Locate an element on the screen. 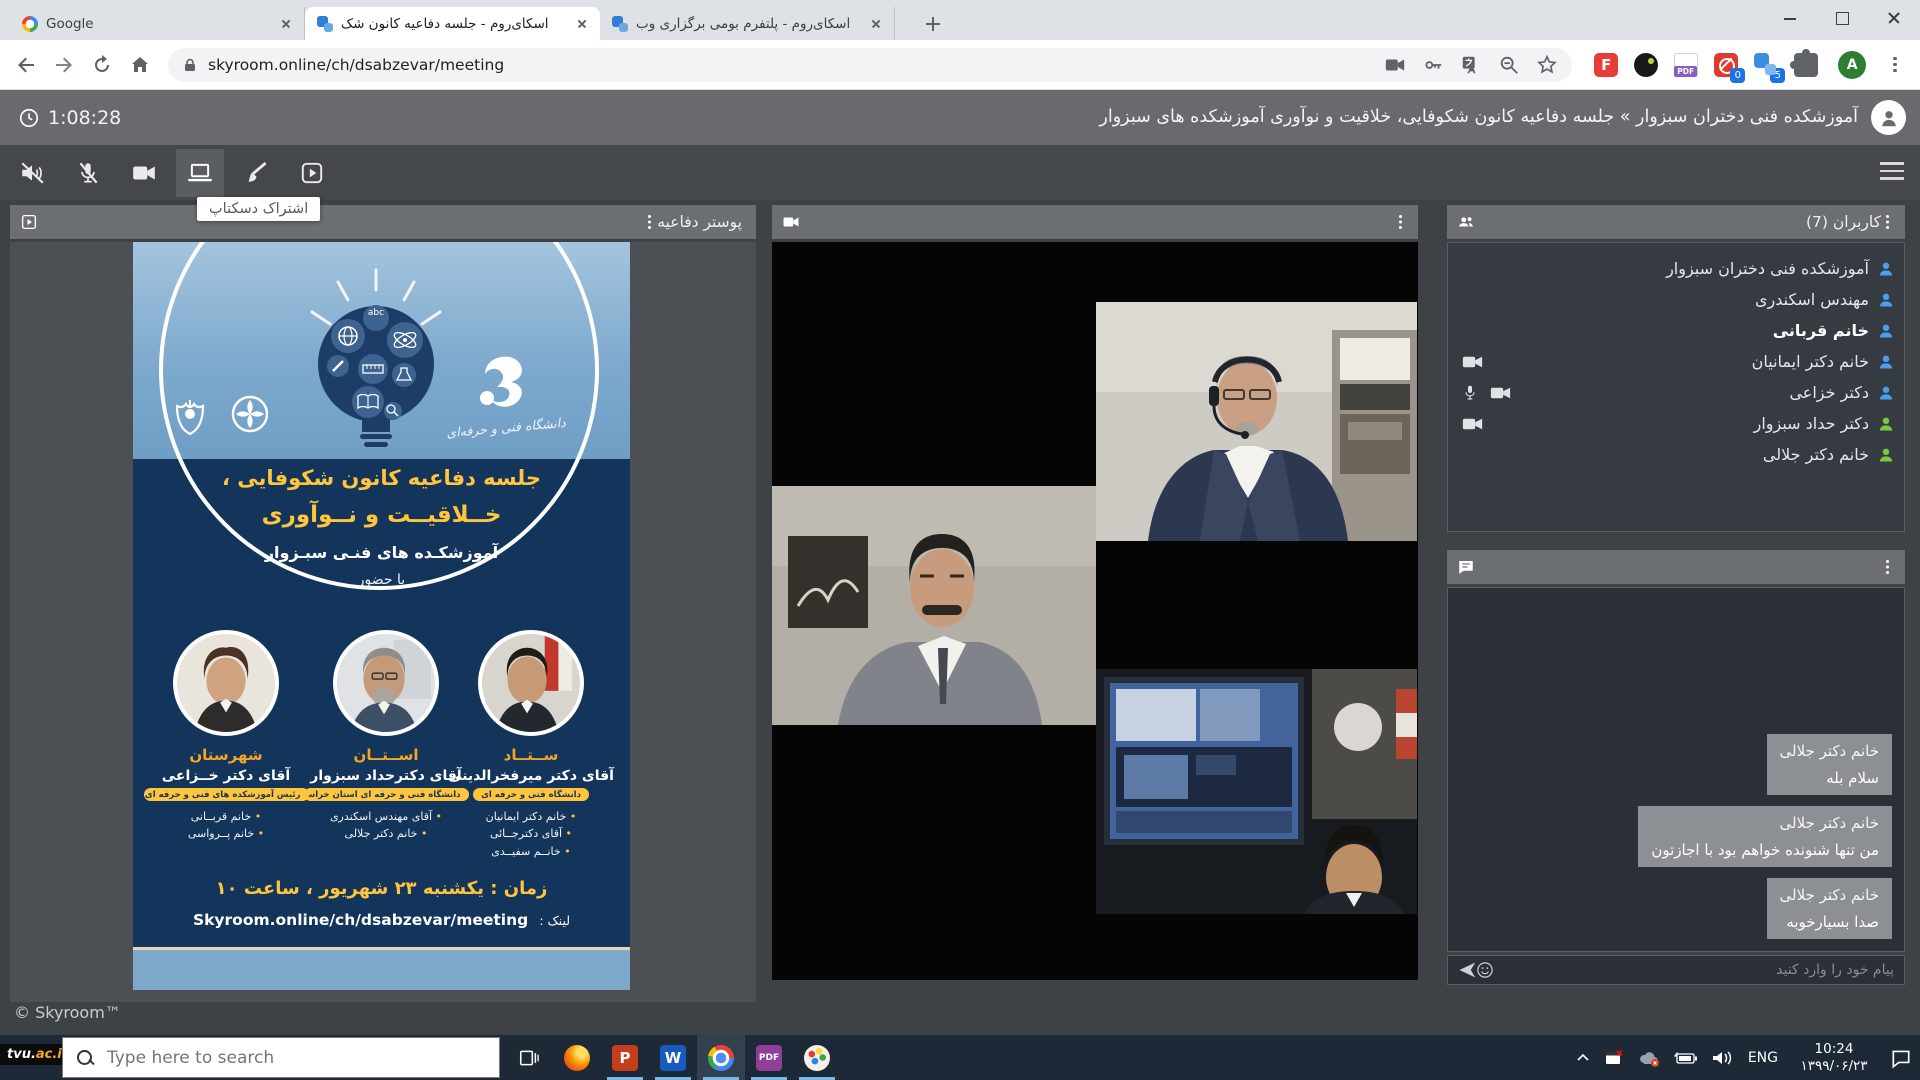 Image resolution: width=1920 pixels, height=1080 pixels. mic-muted-button is located at coordinates (88, 173).